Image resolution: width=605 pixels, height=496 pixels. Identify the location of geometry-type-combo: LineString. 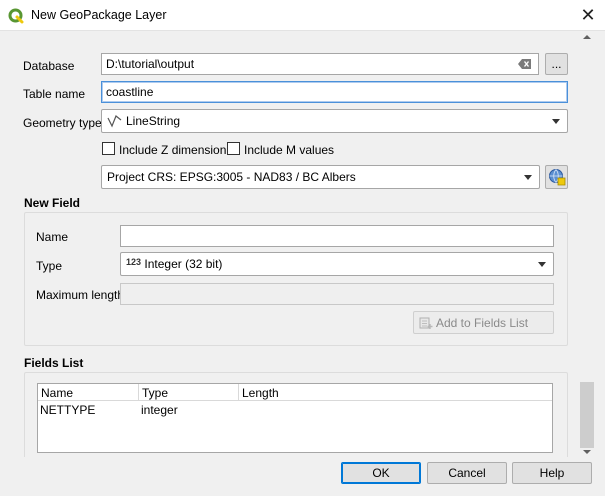
(334, 121).